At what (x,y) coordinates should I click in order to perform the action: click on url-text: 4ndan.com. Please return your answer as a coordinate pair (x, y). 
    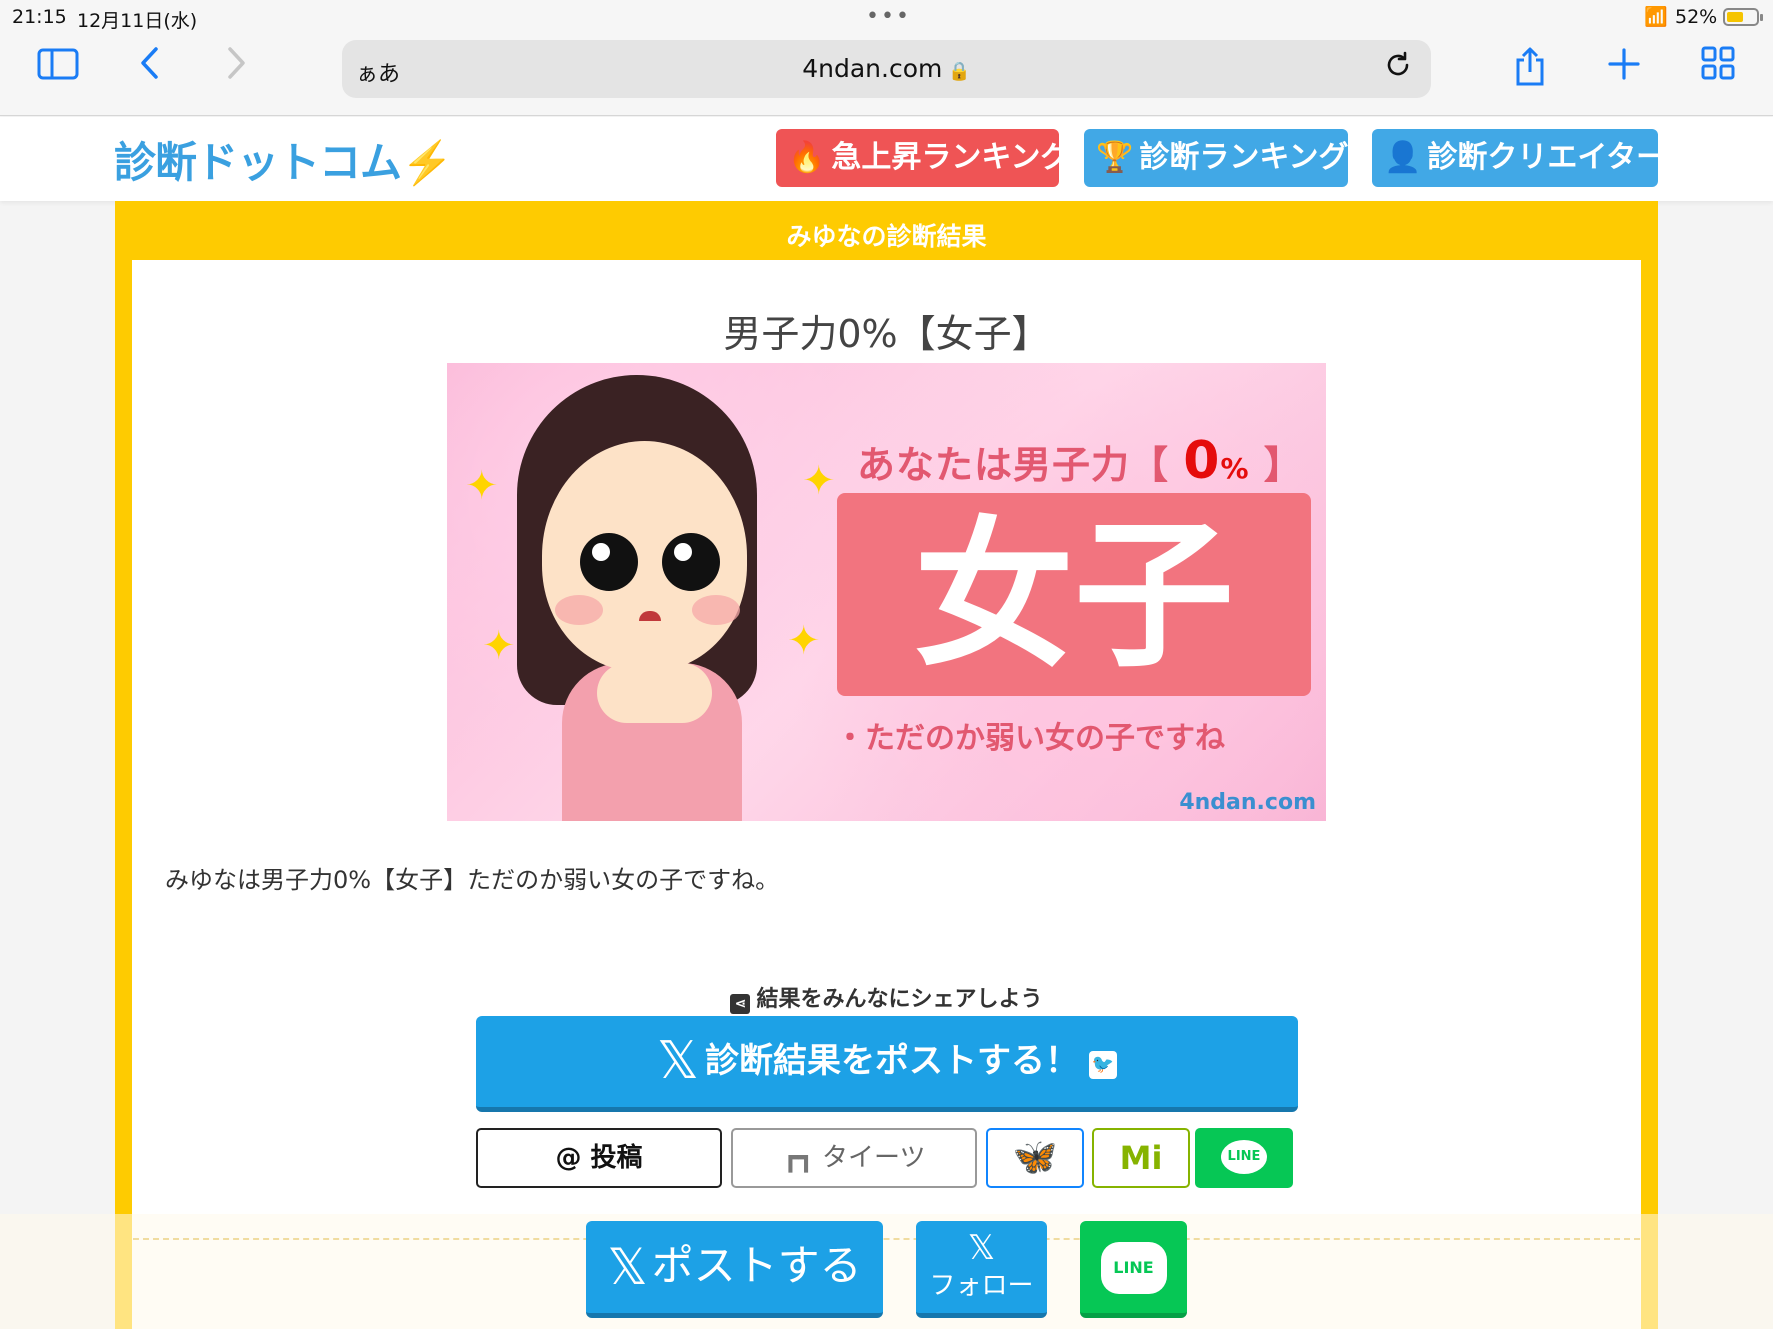
    Looking at the image, I should click on (872, 68).